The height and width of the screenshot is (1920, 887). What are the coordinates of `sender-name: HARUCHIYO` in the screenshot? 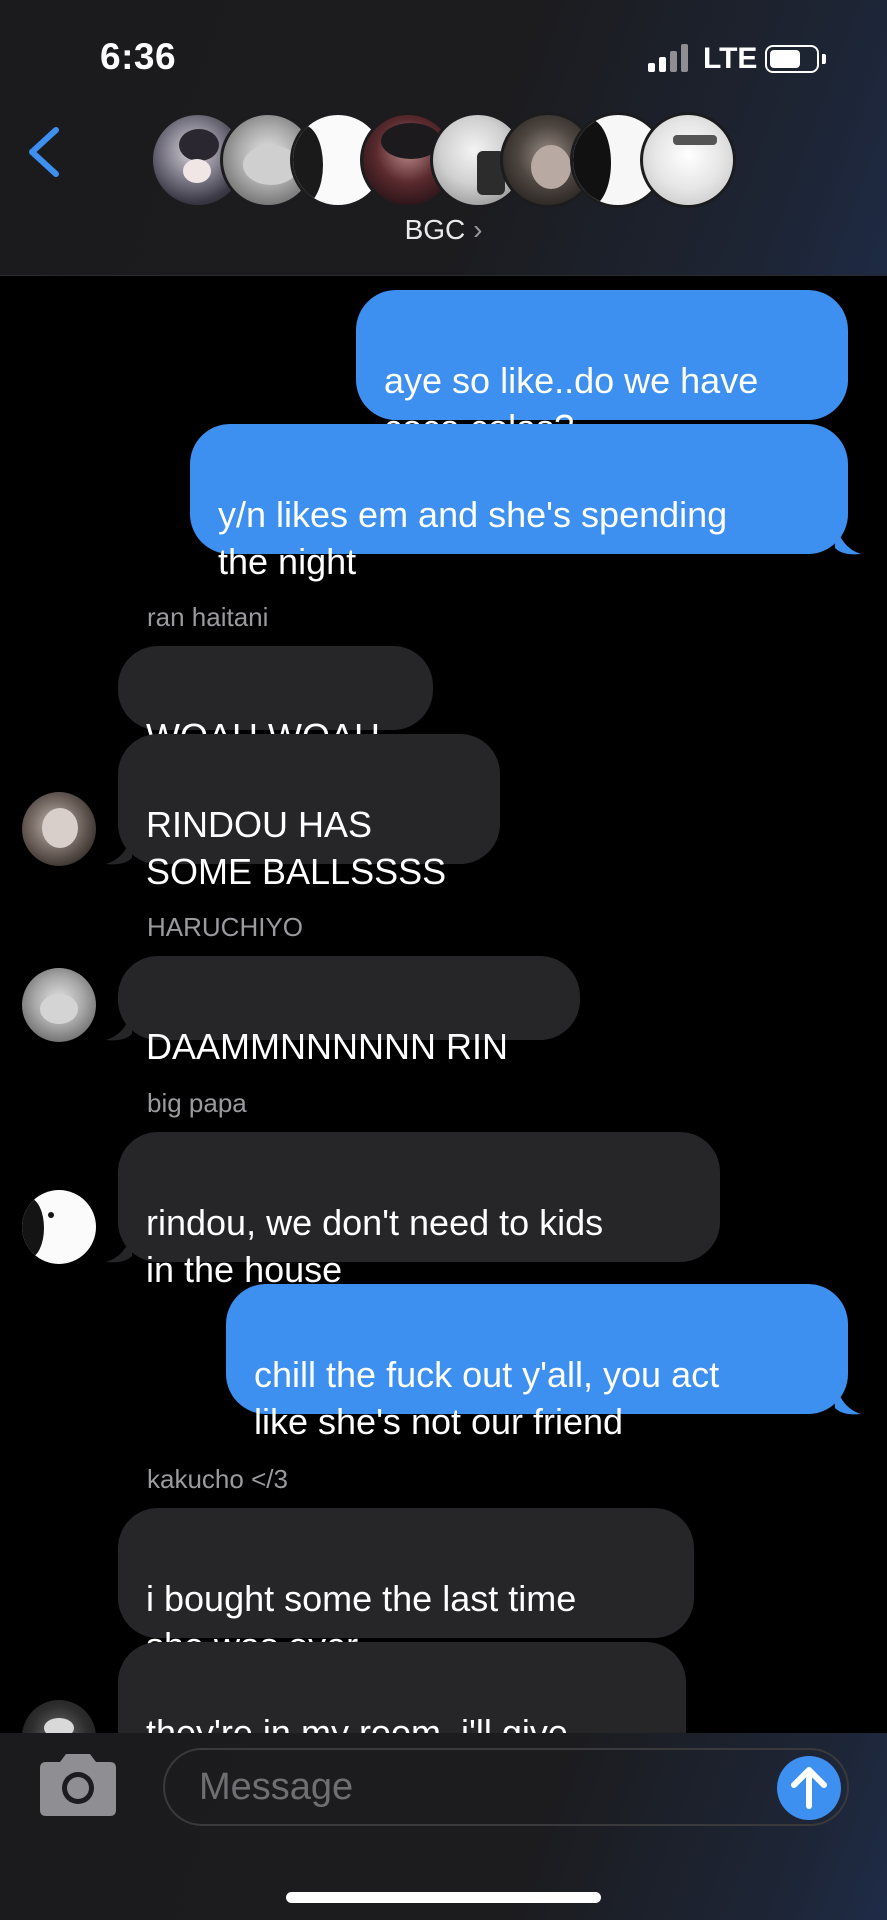 It's located at (225, 927).